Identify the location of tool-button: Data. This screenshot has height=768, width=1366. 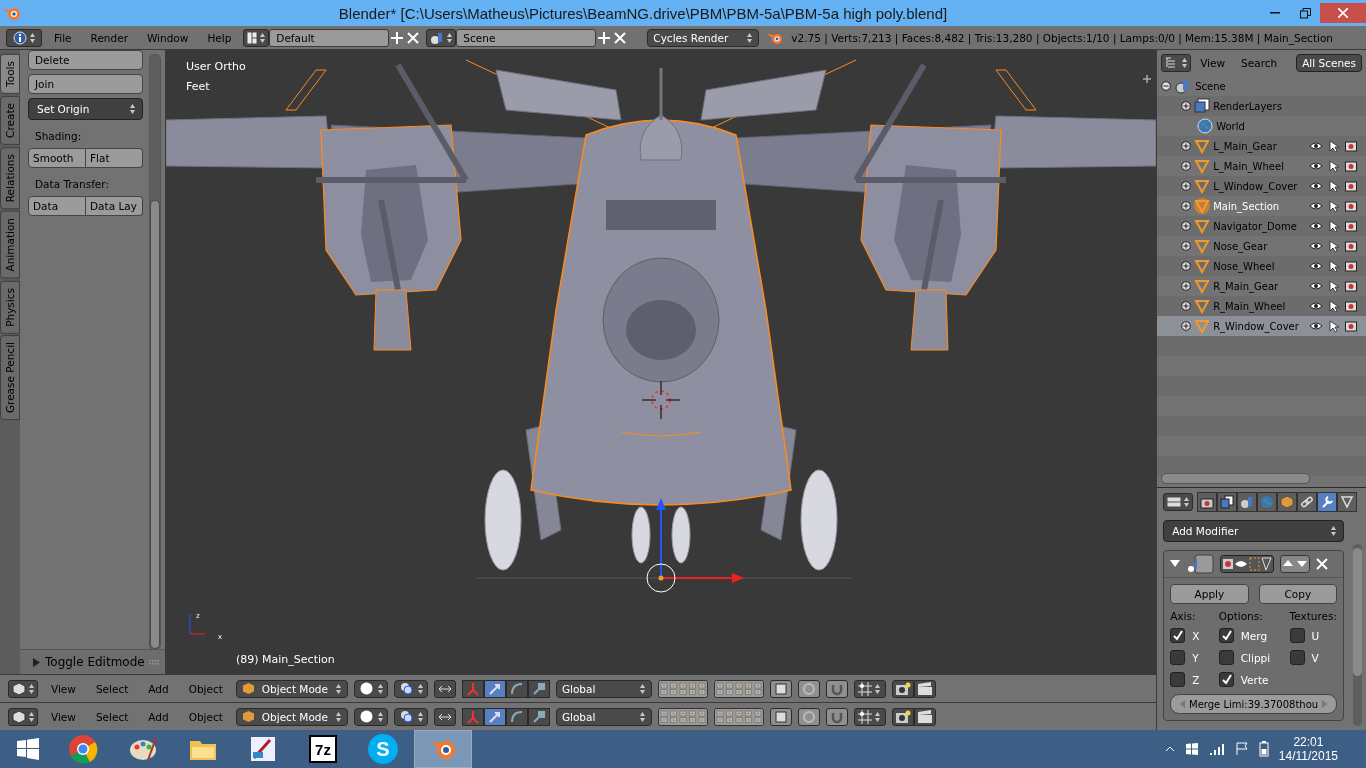
(57, 206).